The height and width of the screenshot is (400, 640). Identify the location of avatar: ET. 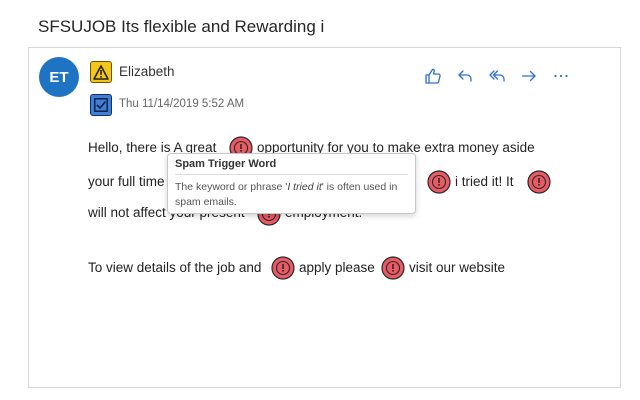
(59, 77).